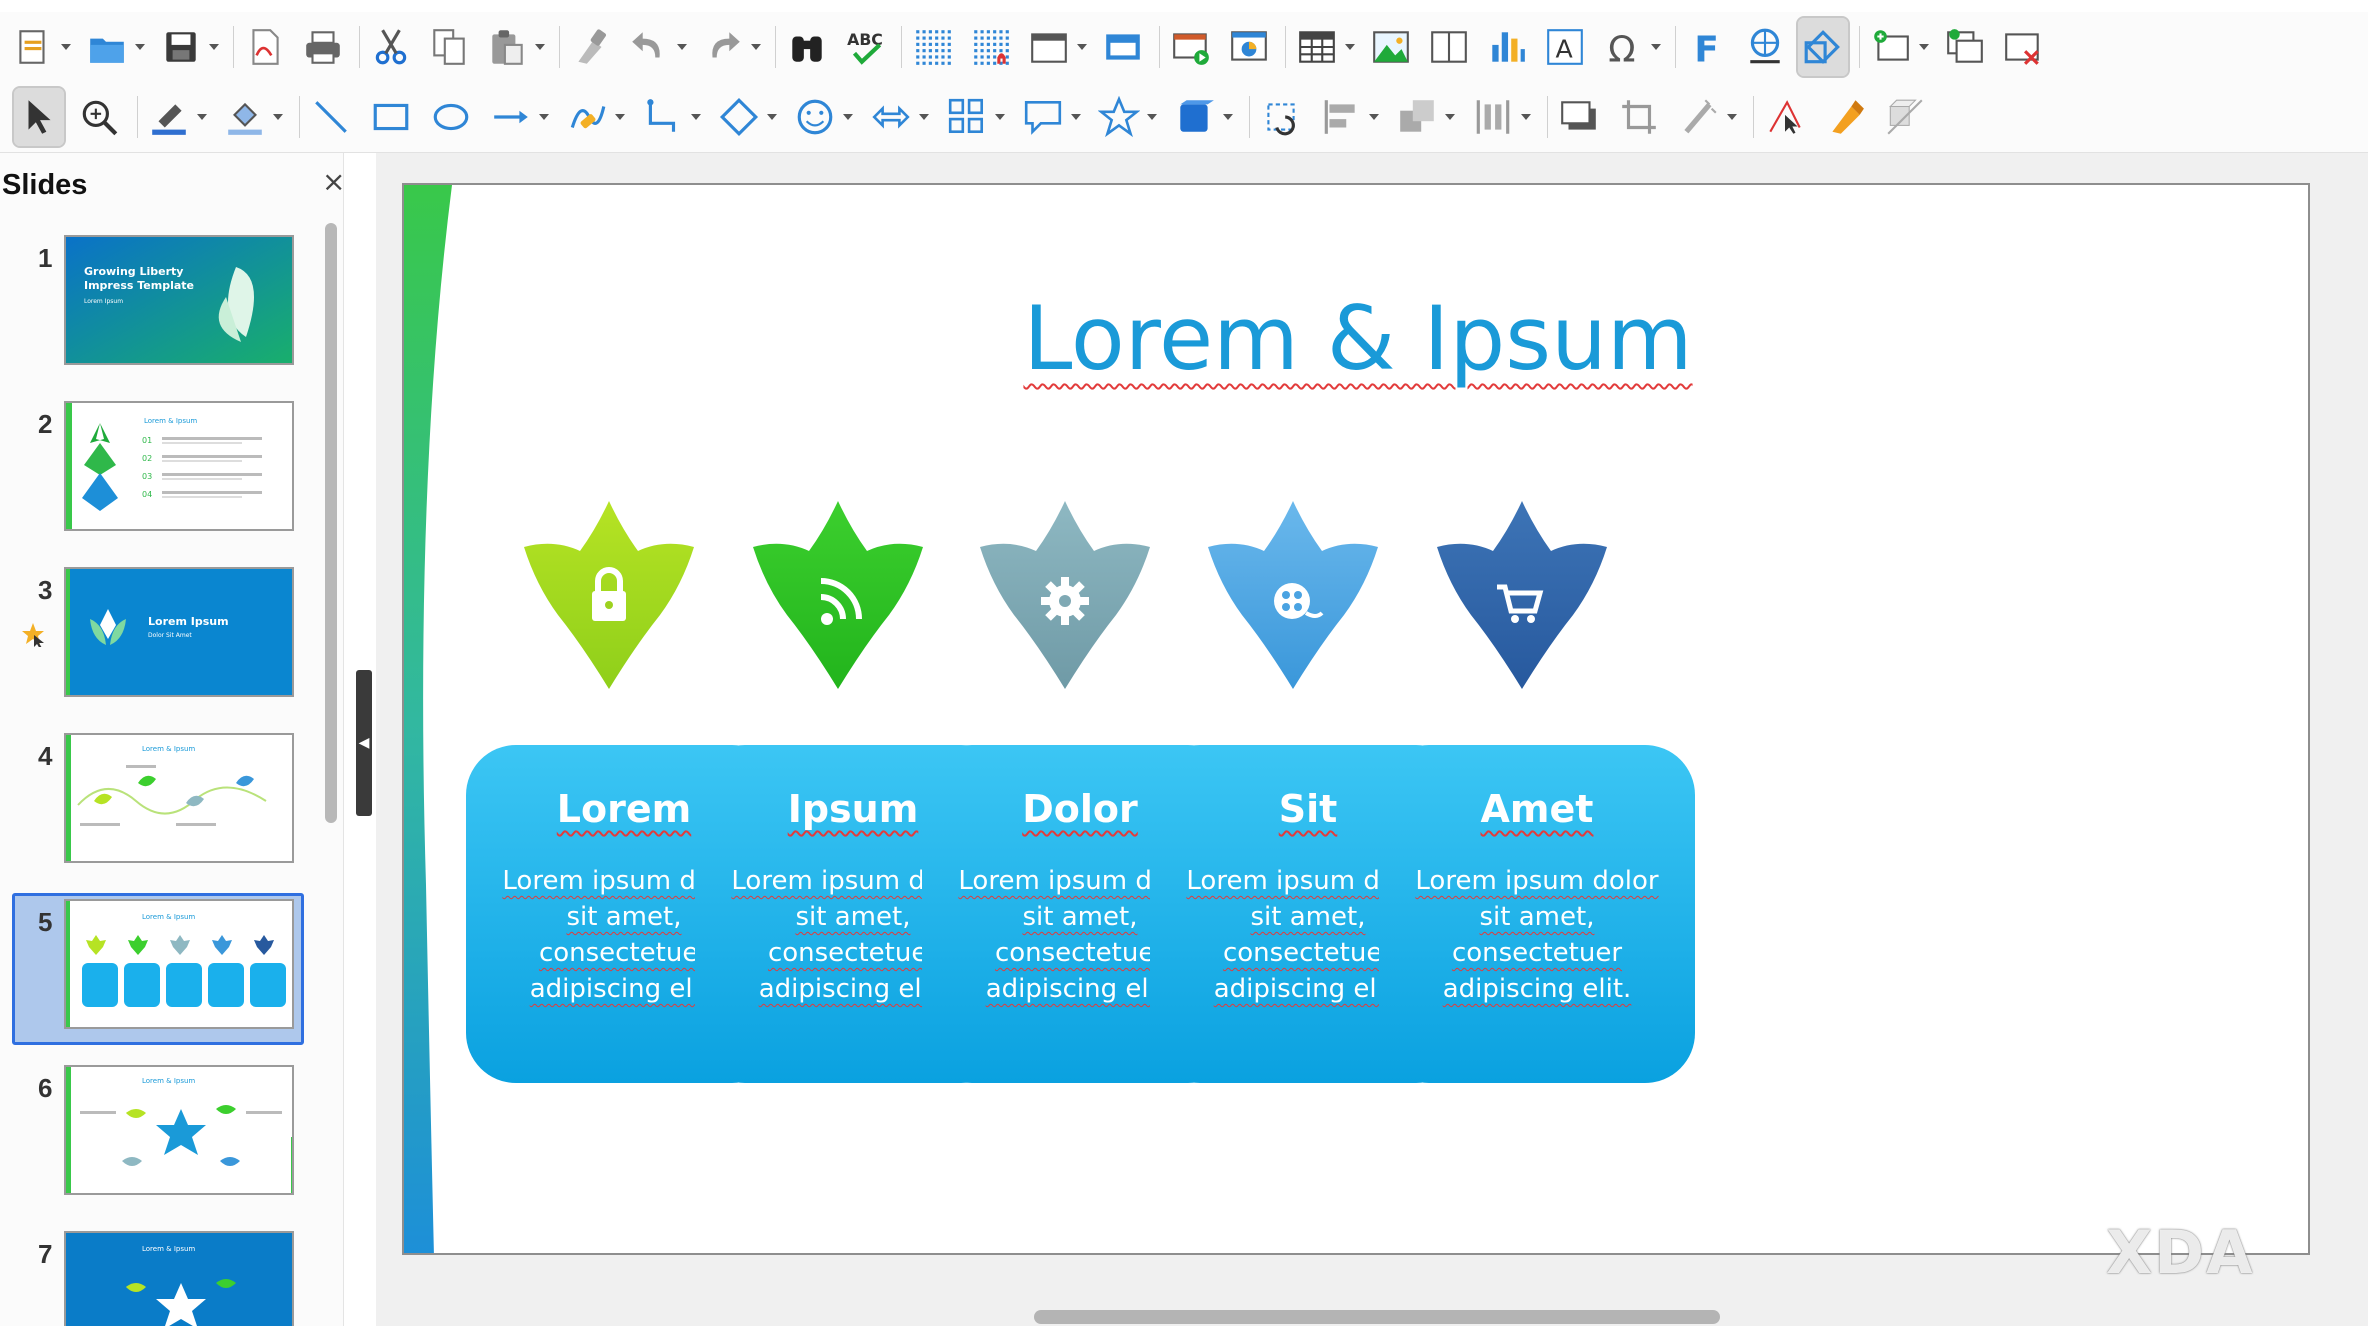 The width and height of the screenshot is (2368, 1326). I want to click on open-button, so click(115, 47).